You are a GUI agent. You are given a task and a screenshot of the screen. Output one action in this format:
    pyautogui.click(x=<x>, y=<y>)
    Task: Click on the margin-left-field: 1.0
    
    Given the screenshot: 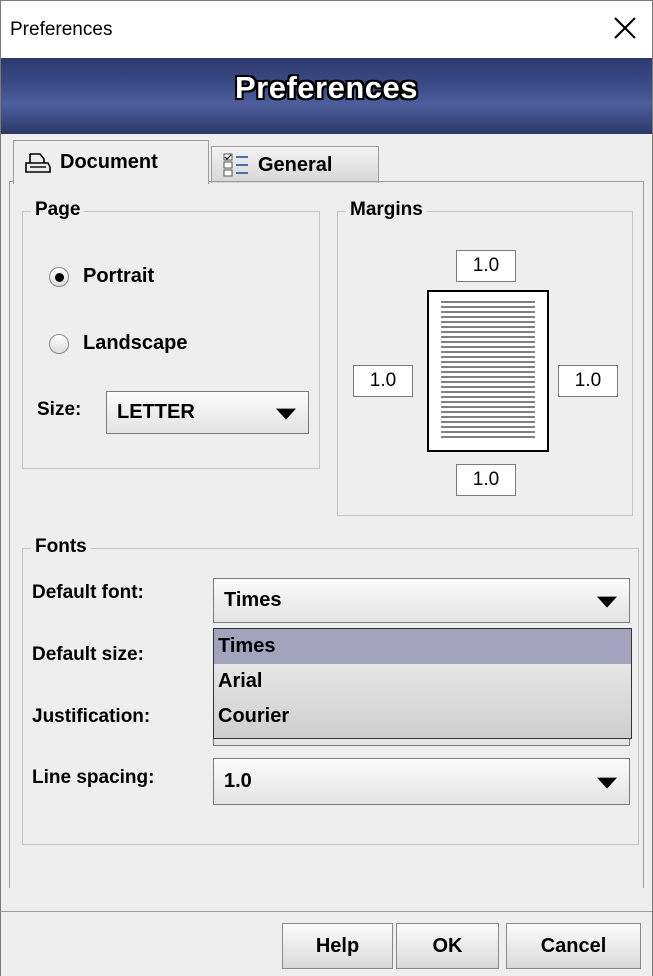 What is the action you would take?
    pyautogui.click(x=383, y=381)
    